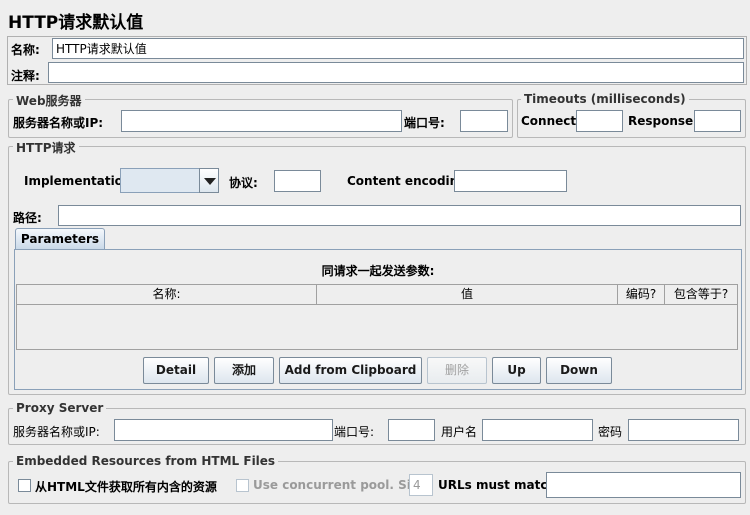  What do you see at coordinates (49, 100) in the screenshot?
I see `web-server-legend: Web服务器` at bounding box center [49, 100].